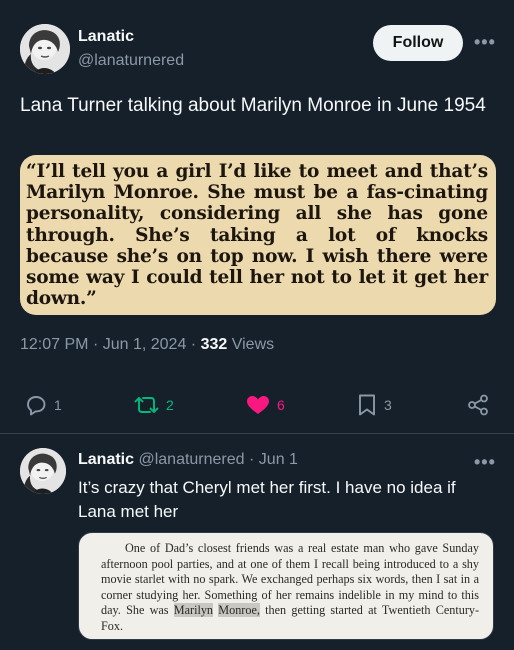 This screenshot has width=514, height=650. Describe the element at coordinates (388, 405) in the screenshot. I see `bookmark-count: 3` at that location.